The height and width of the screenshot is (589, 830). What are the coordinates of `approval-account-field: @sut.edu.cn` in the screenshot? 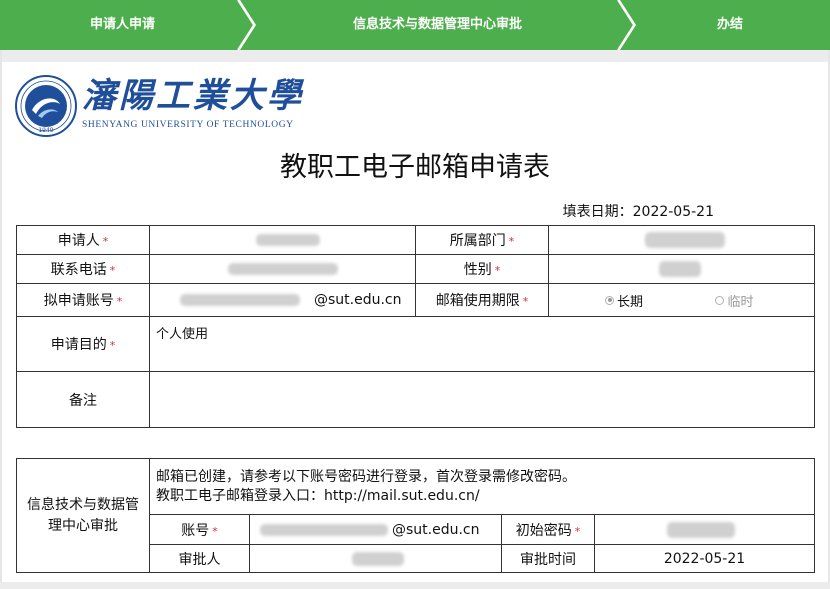 It's located at (375, 529).